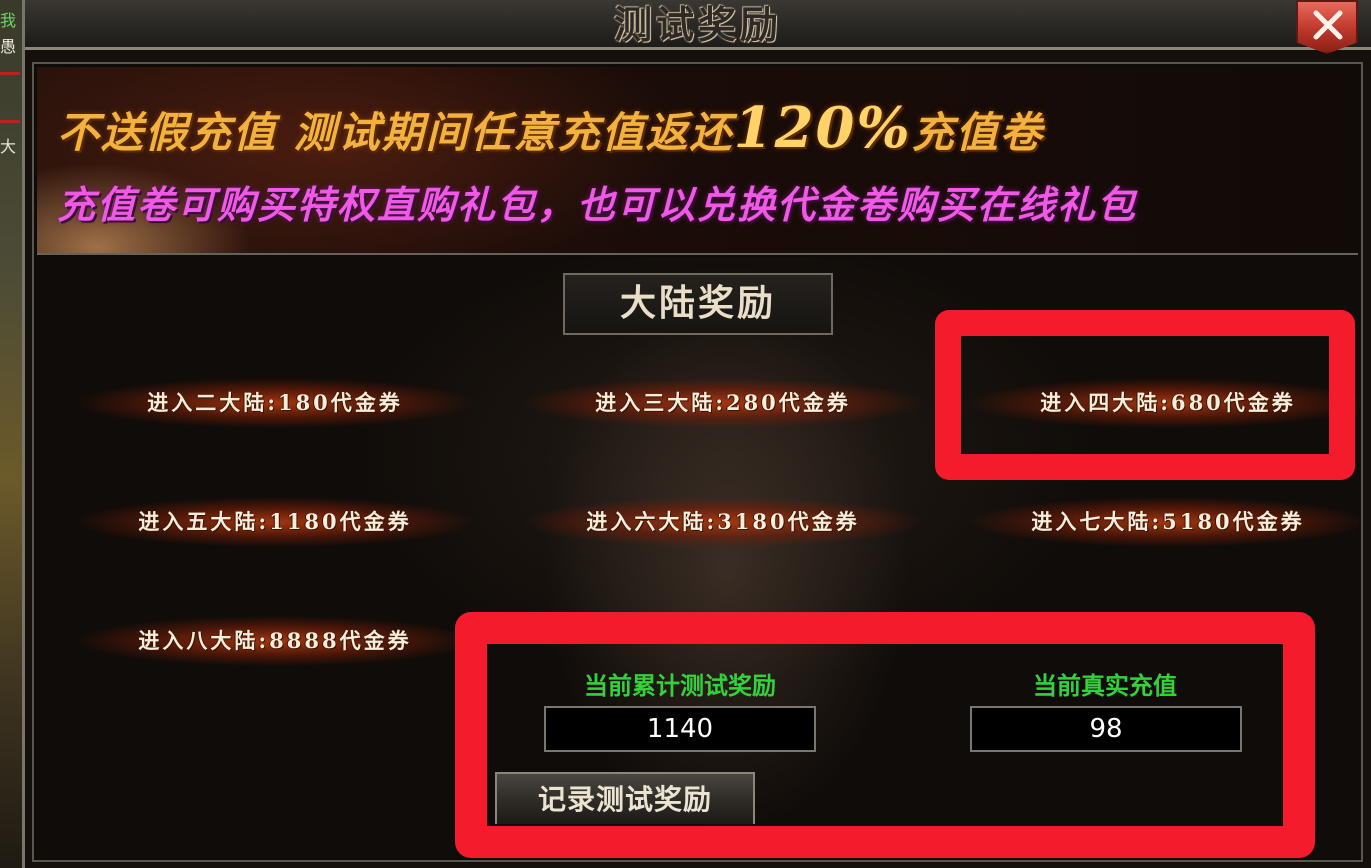 The width and height of the screenshot is (1371, 868). I want to click on title-bar: 测试奖励, so click(698, 25).